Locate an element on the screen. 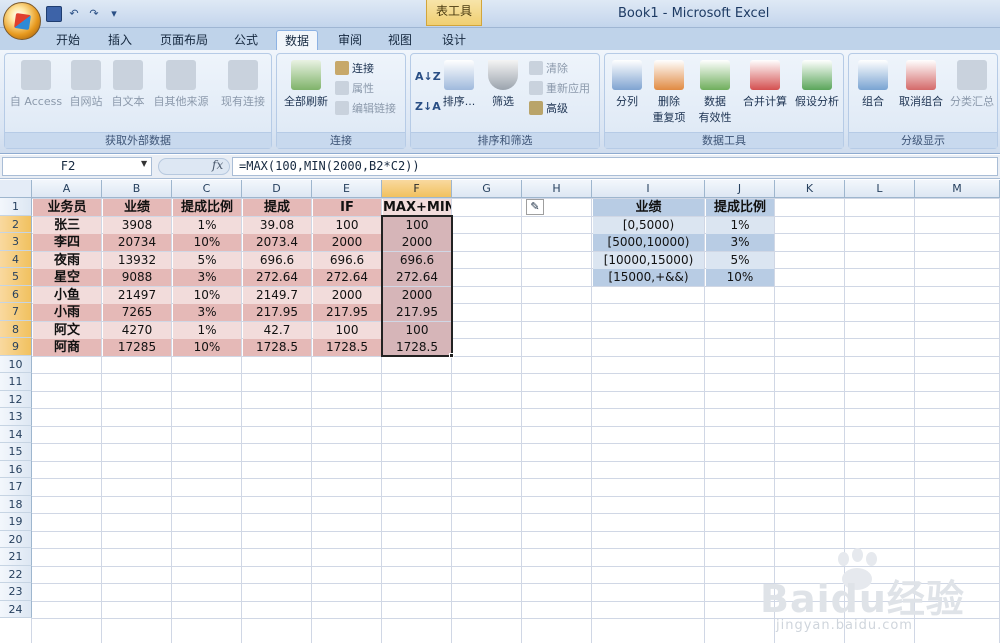  refresh-all-button: 全部刷新 is located at coordinates (306, 84).